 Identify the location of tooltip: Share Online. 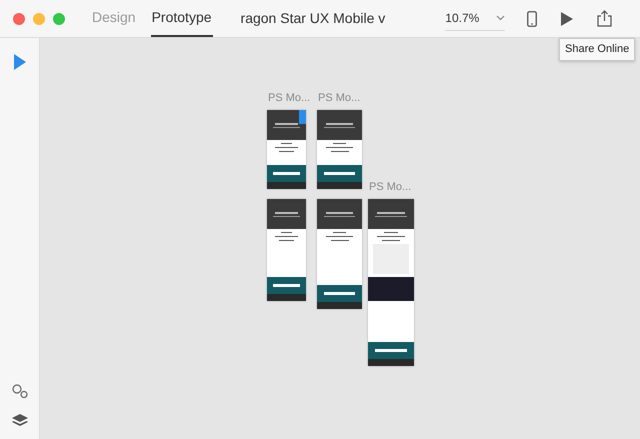
(597, 49).